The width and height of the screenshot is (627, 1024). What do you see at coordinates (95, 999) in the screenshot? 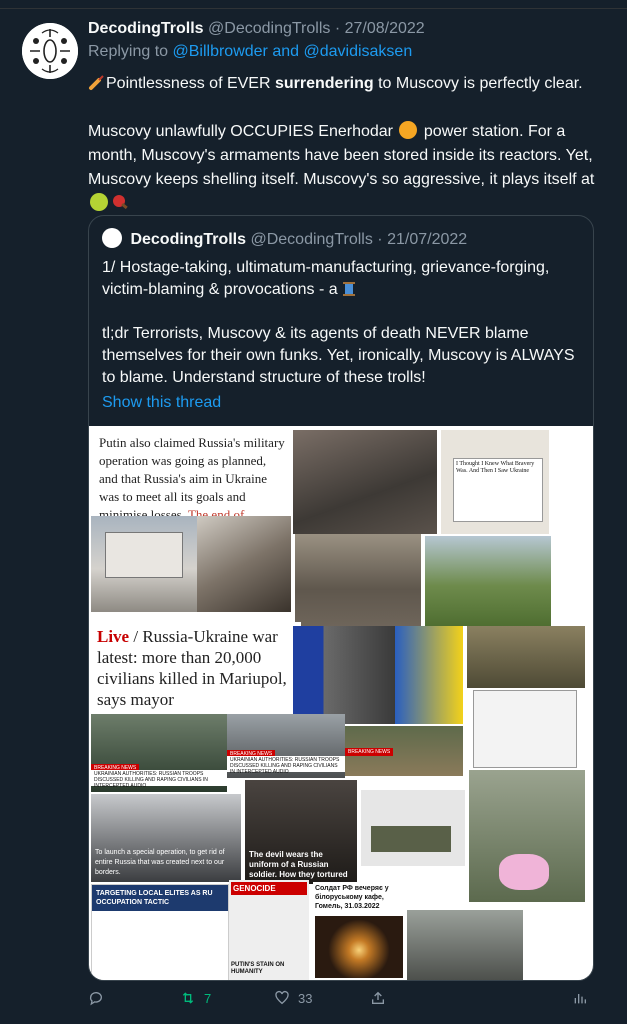
I see `reply-icon` at bounding box center [95, 999].